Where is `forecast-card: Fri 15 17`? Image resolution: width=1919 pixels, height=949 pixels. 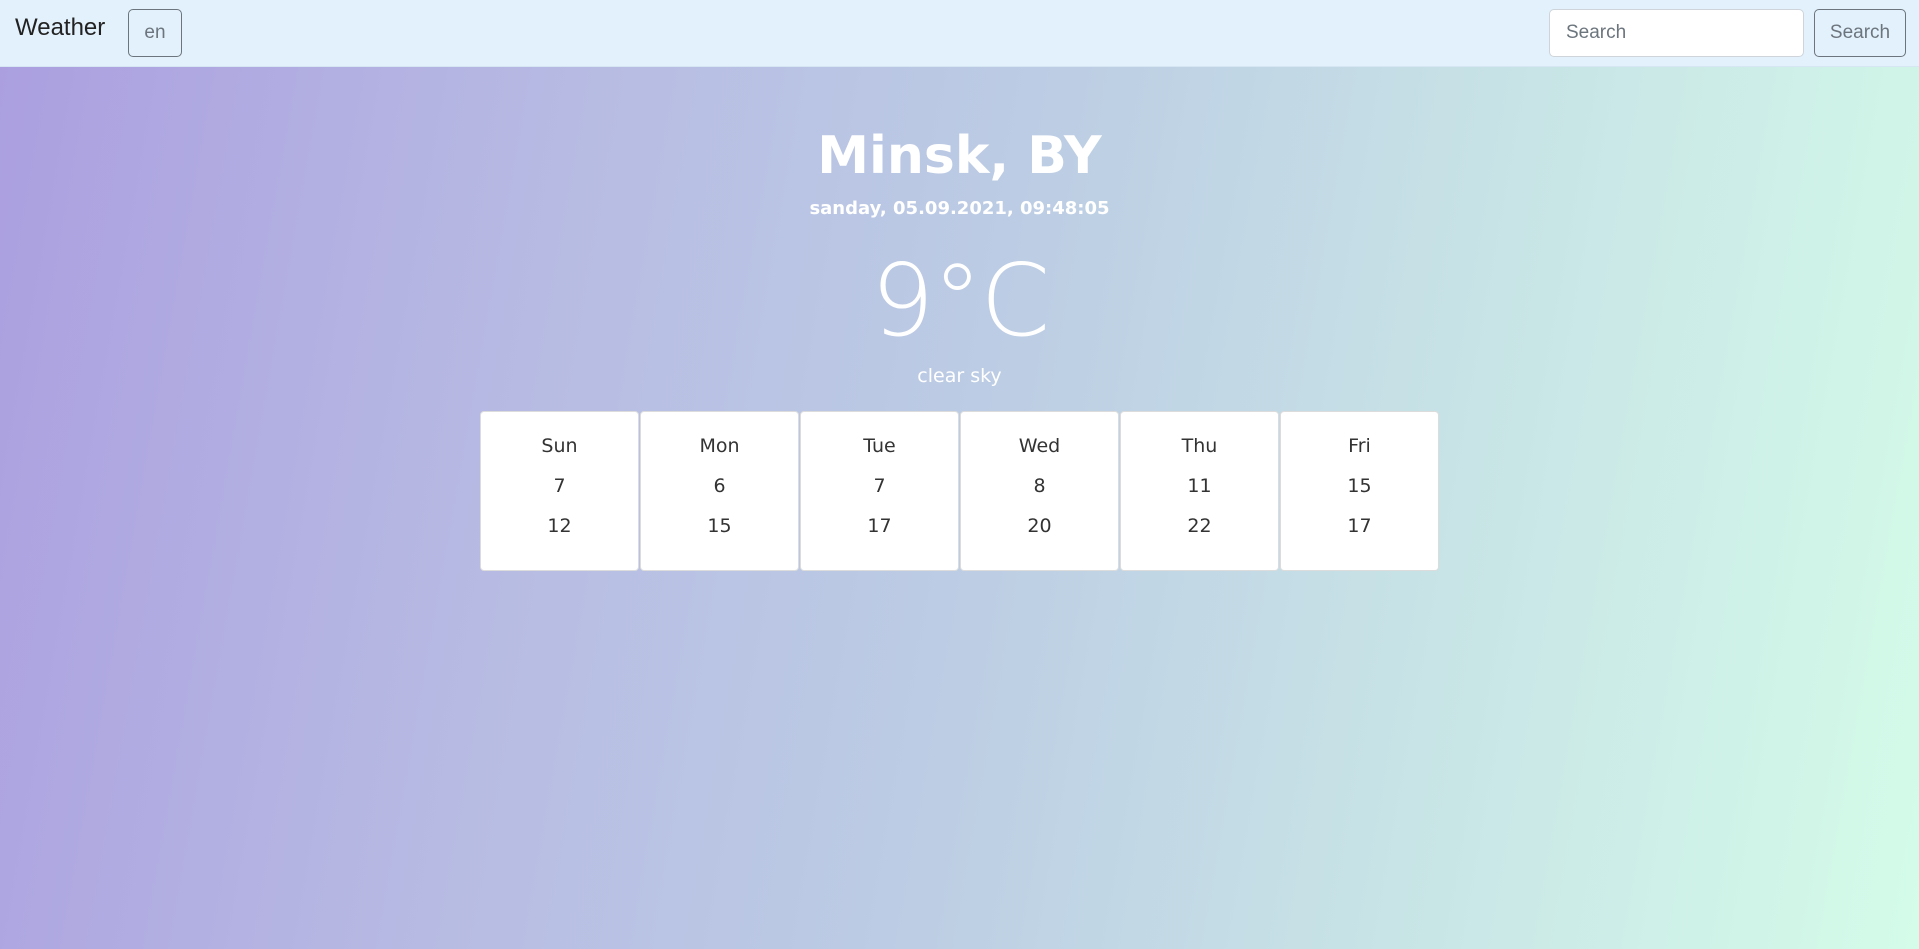
forecast-card: Fri 15 17 is located at coordinates (1359, 491).